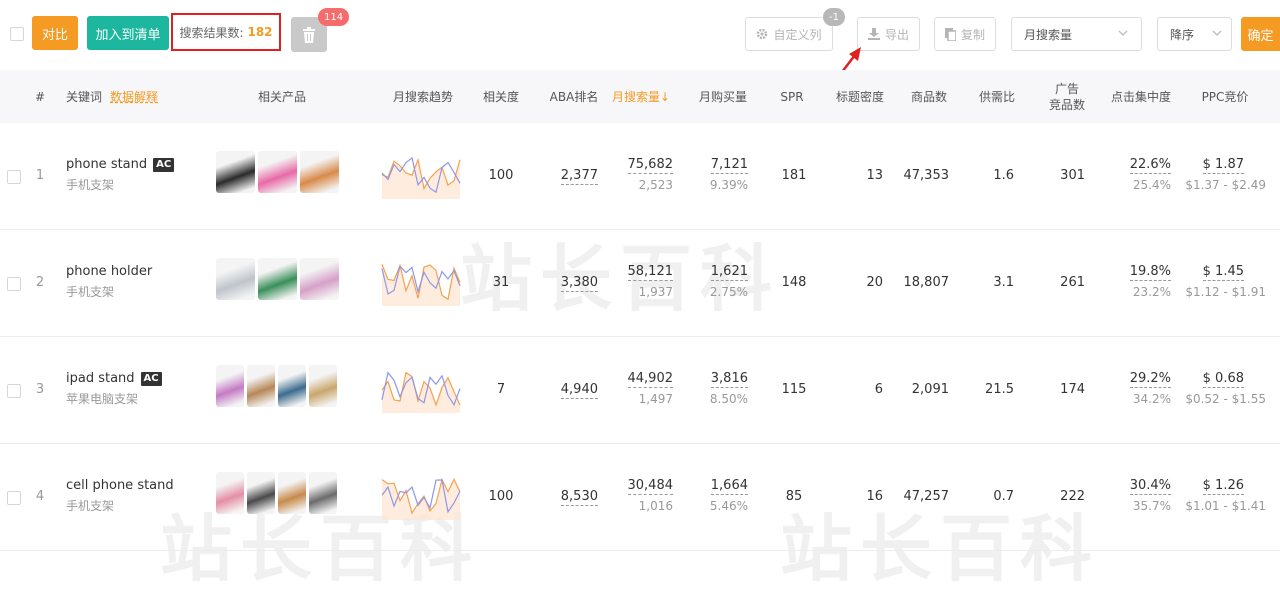  What do you see at coordinates (719, 281) in the screenshot?
I see `monthly-purchase-cell: 1,621 2.75%` at bounding box center [719, 281].